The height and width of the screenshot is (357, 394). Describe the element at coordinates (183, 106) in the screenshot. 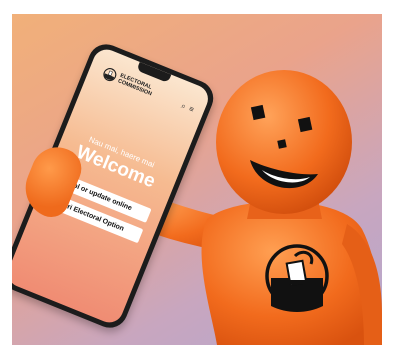

I see `search-icon: ⌕` at that location.